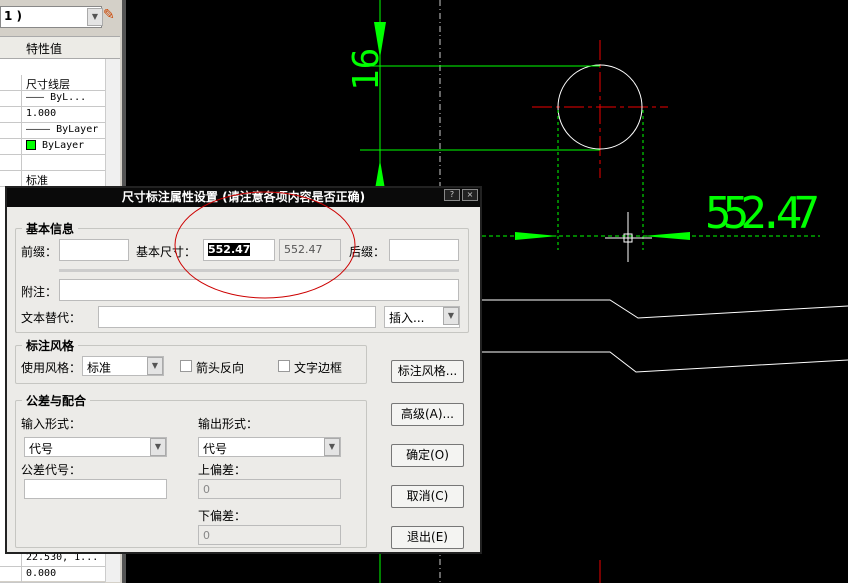 This screenshot has width=848, height=583. What do you see at coordinates (422, 317) in the screenshot?
I see `insert-dropdown: 插入... ▼` at bounding box center [422, 317].